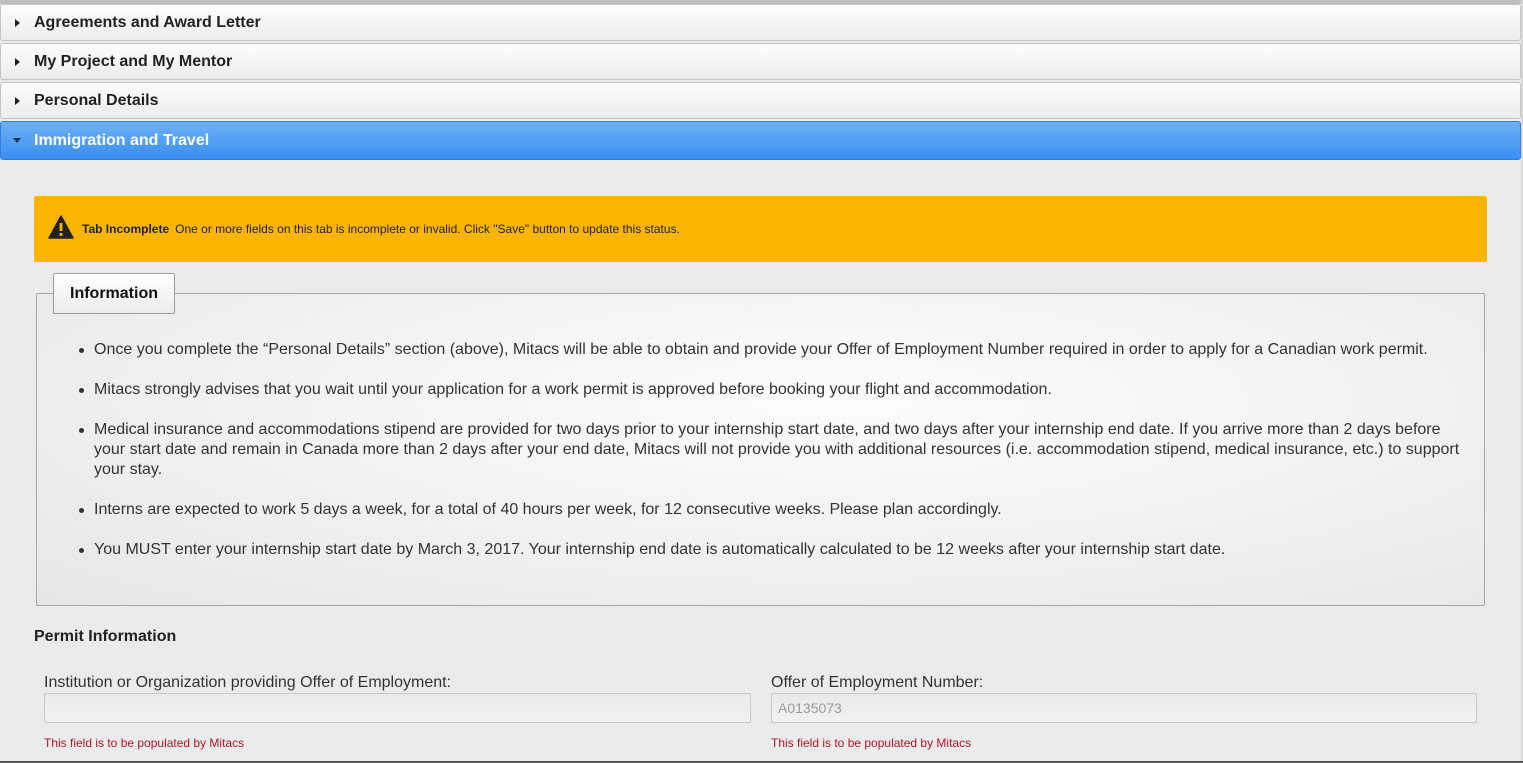 The image size is (1523, 763). What do you see at coordinates (144, 743) in the screenshot?
I see `institution-field-hint: This field is to be populated by Mitacs` at bounding box center [144, 743].